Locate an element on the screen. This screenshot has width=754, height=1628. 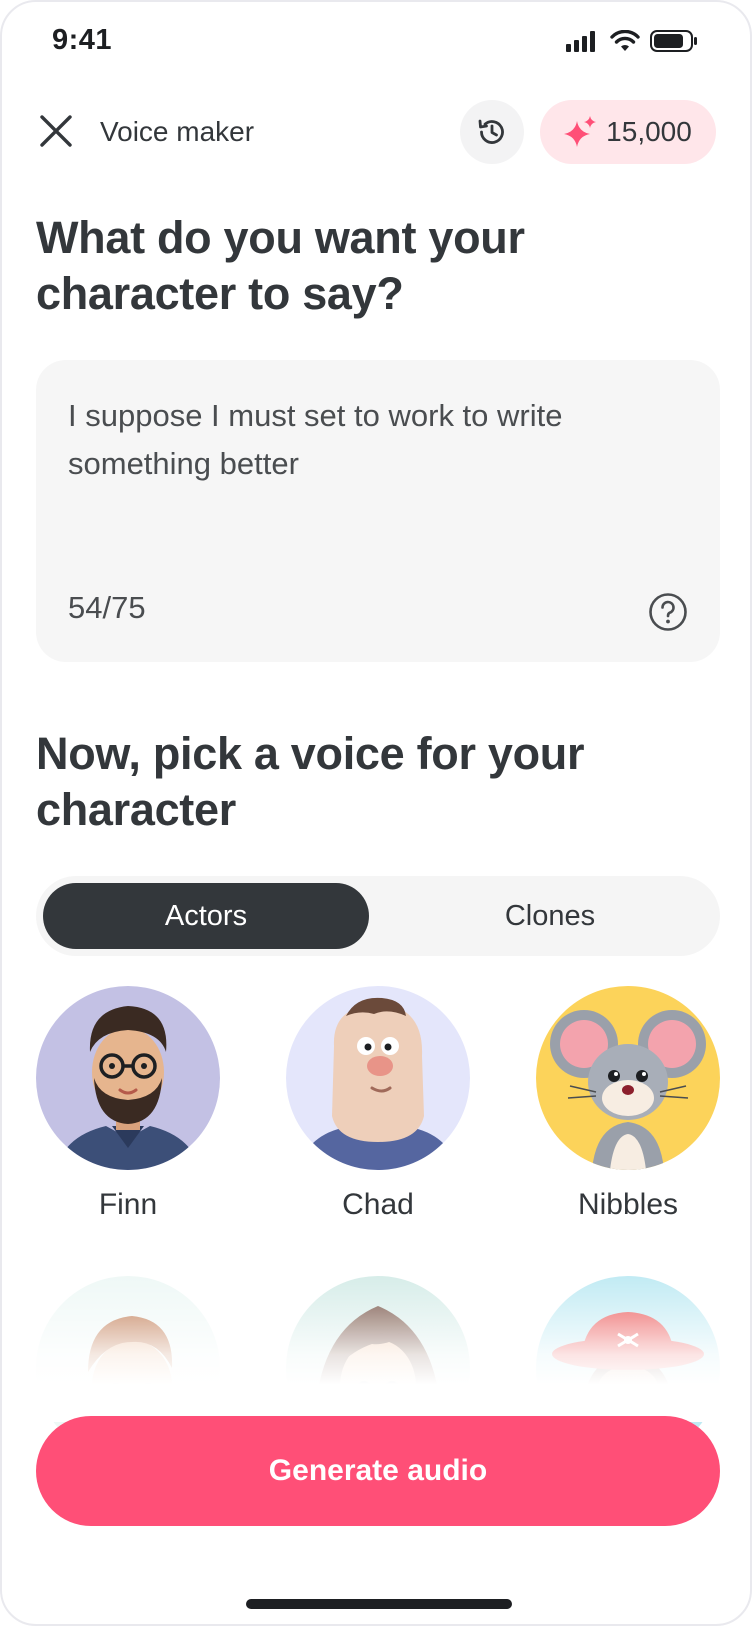
wifi-icon is located at coordinates (625, 40).